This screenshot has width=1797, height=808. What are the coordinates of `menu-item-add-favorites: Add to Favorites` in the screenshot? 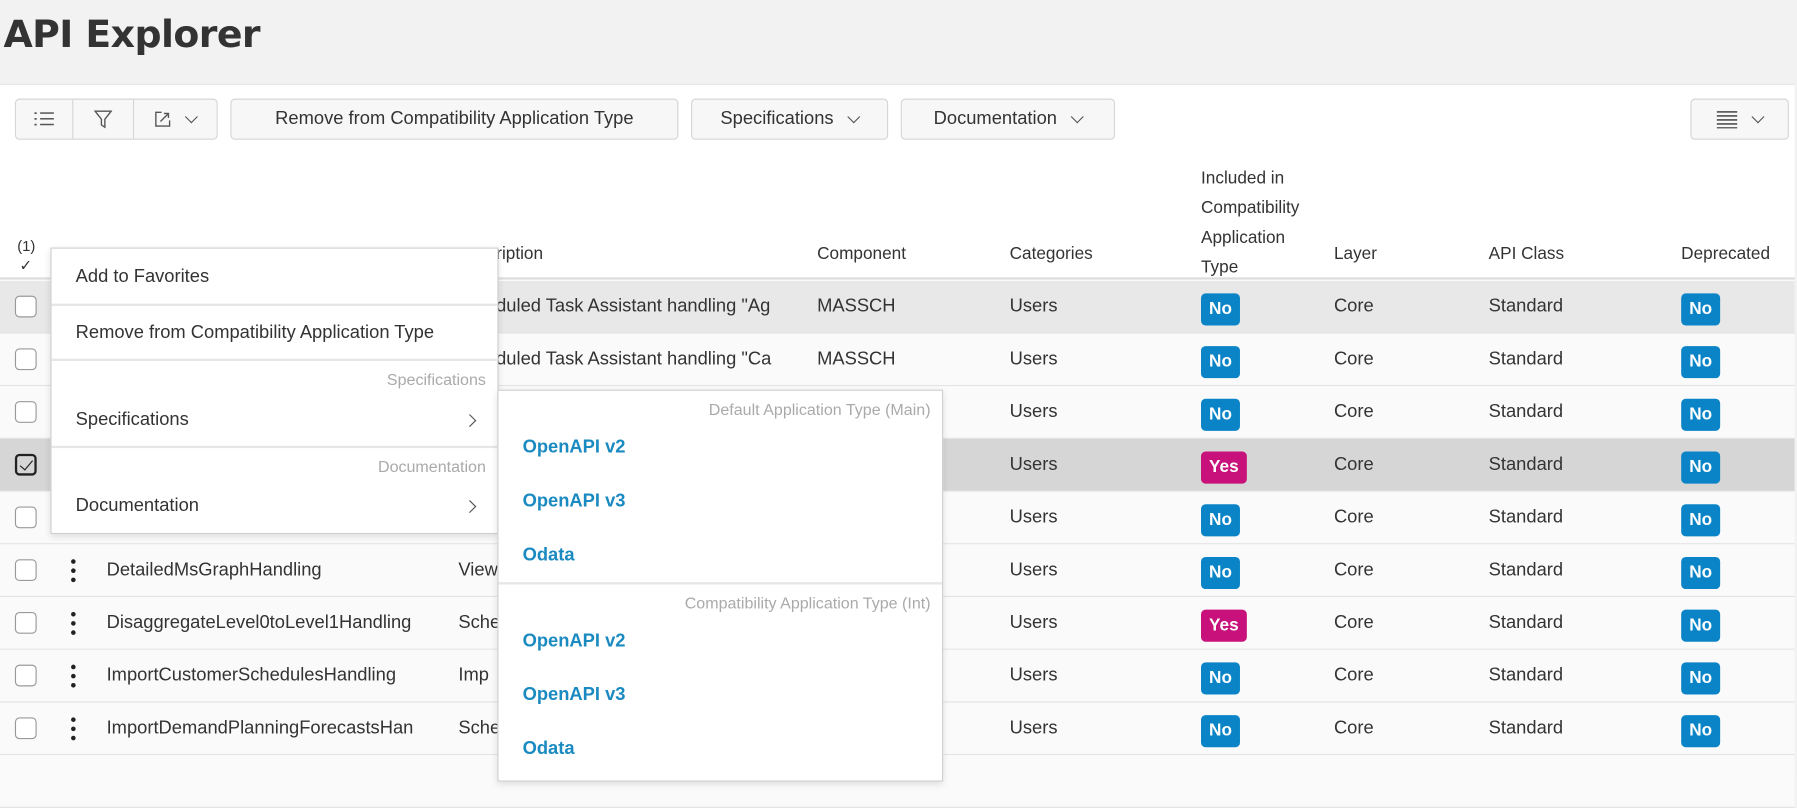 It's located at (275, 277).